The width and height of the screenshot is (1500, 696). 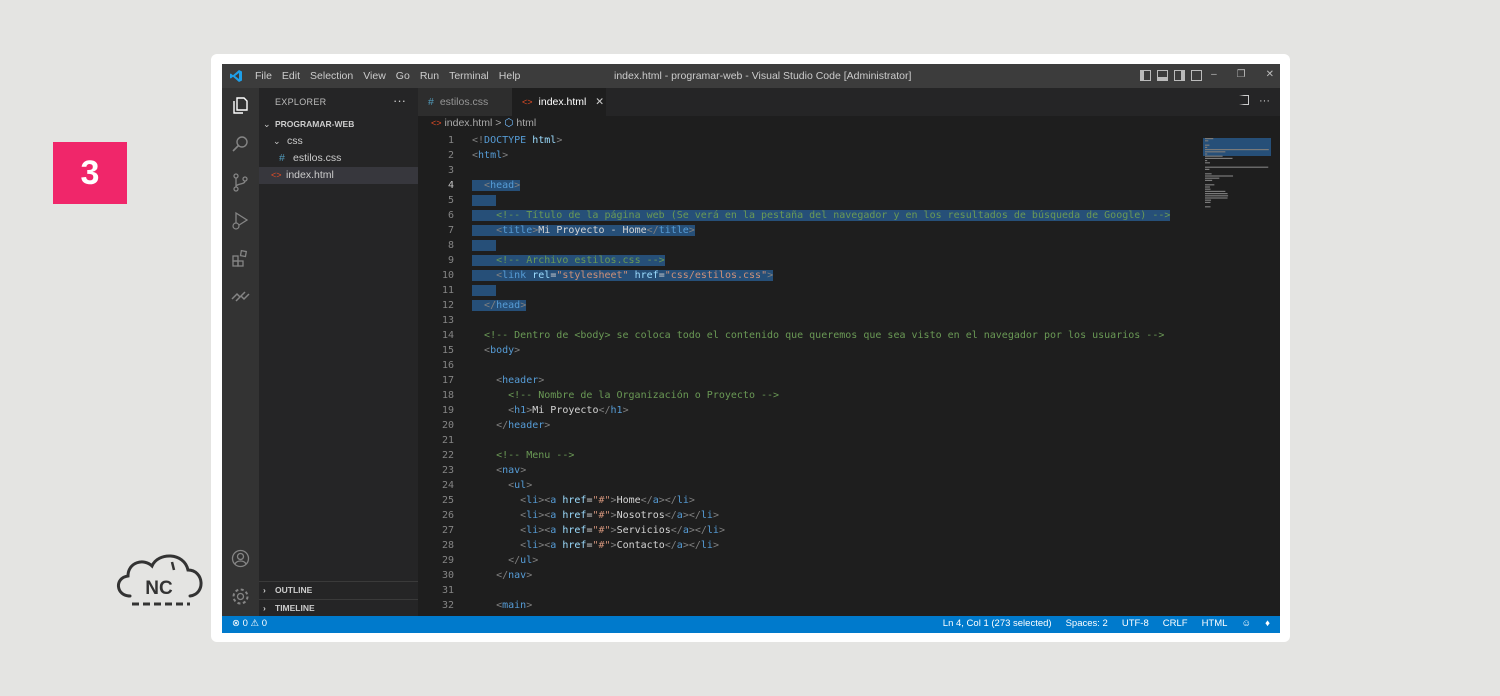 What do you see at coordinates (374, 76) in the screenshot?
I see `menu-view: View` at bounding box center [374, 76].